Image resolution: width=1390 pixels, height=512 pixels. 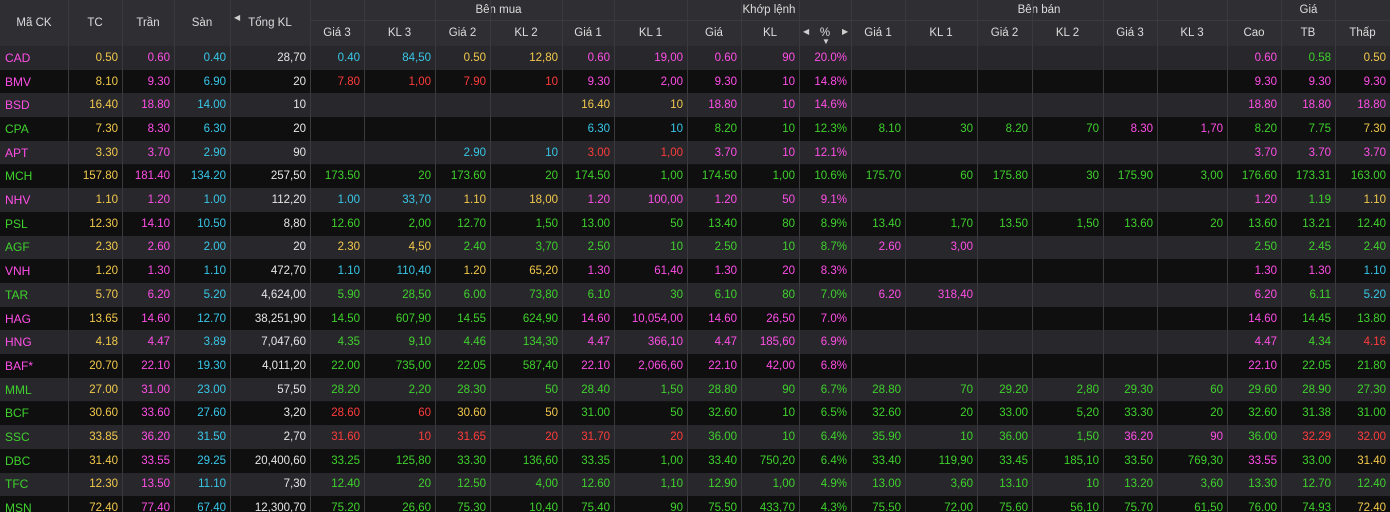 I want to click on header-low: Thấp, so click(x=1362, y=33).